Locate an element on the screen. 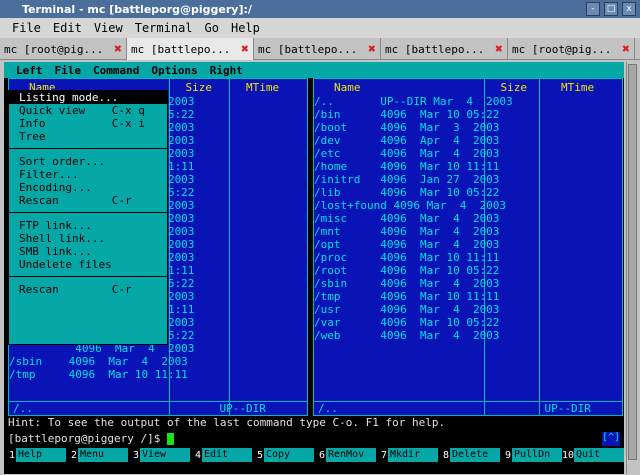  fkey-label: View is located at coordinates (165, 455).